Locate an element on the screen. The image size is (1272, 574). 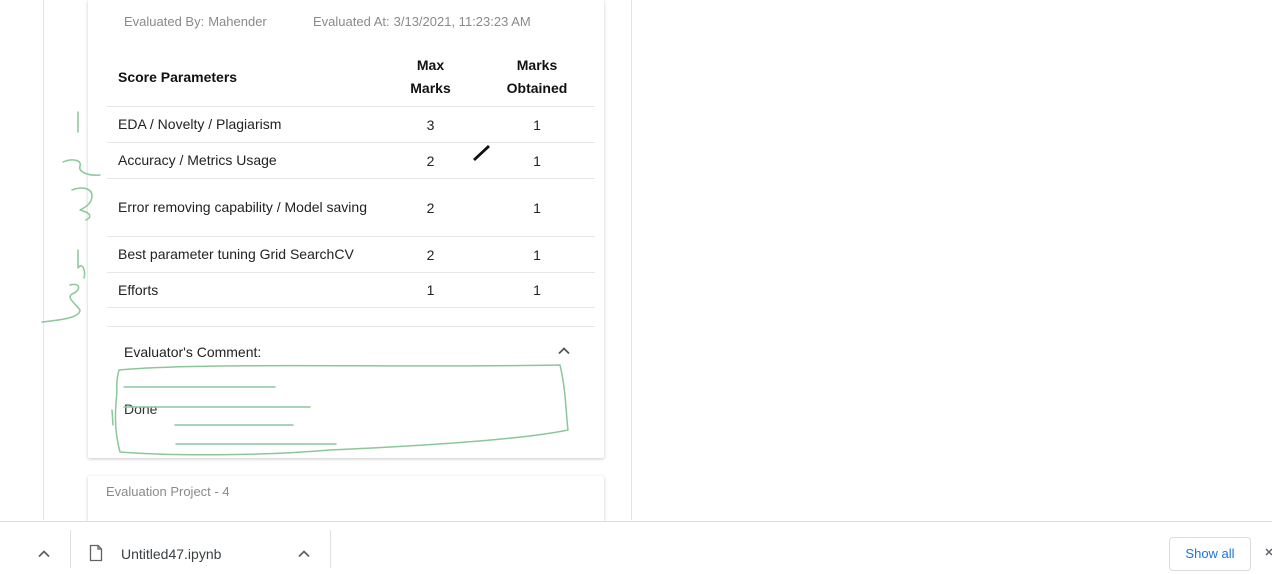
comment-divider is located at coordinates (351, 326).